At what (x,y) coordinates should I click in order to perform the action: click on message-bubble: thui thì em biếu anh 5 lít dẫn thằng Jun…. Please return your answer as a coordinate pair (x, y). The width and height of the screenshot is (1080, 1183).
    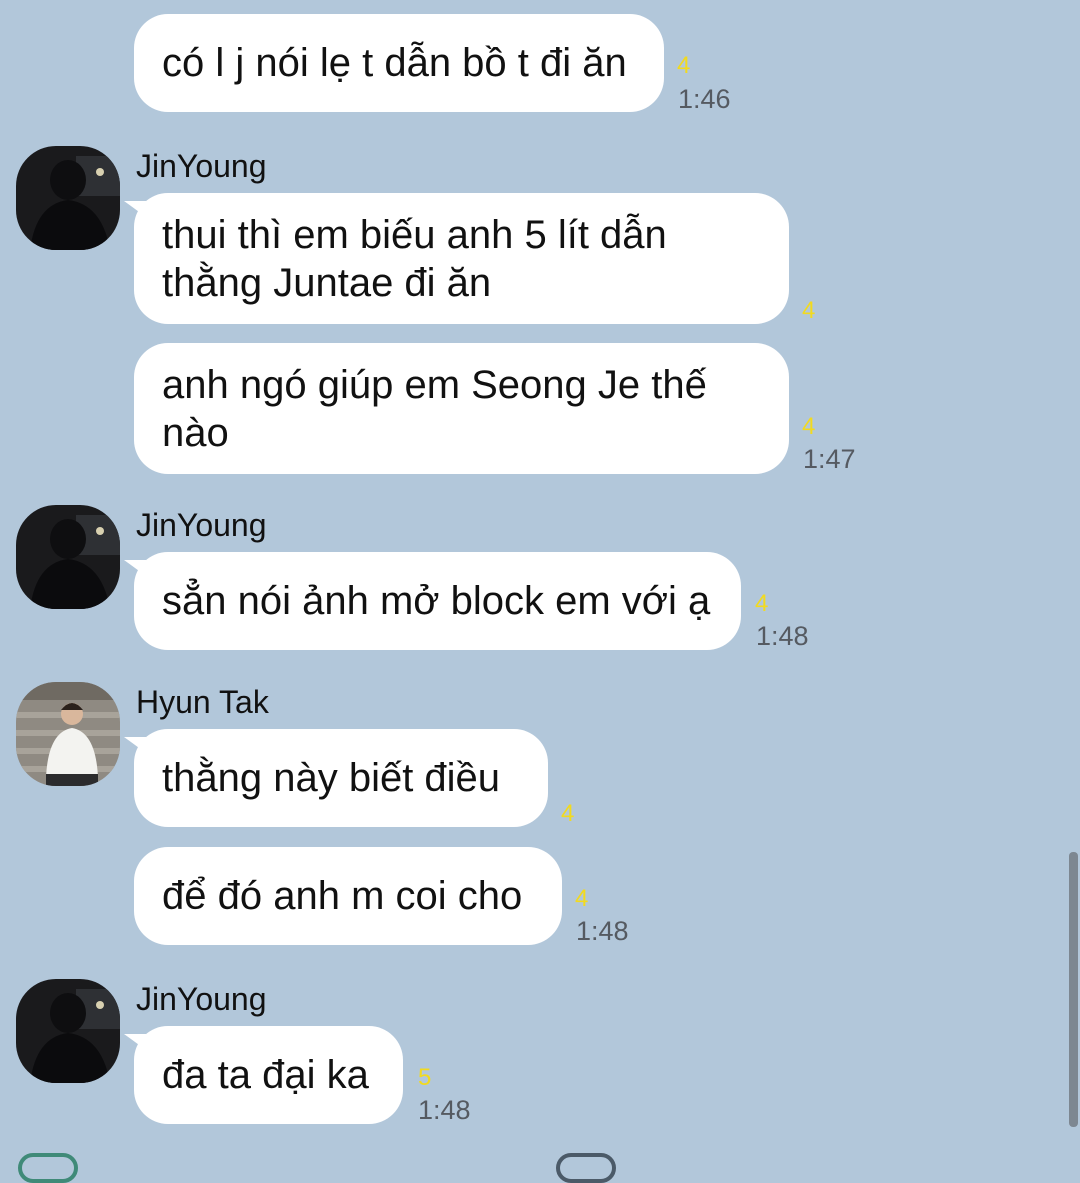
    Looking at the image, I should click on (456, 258).